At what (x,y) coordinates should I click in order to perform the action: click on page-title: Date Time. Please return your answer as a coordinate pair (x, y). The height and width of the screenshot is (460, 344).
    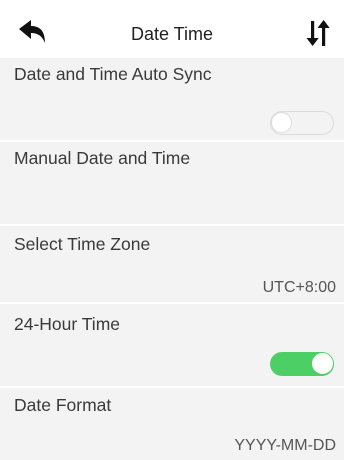
    Looking at the image, I should click on (172, 34).